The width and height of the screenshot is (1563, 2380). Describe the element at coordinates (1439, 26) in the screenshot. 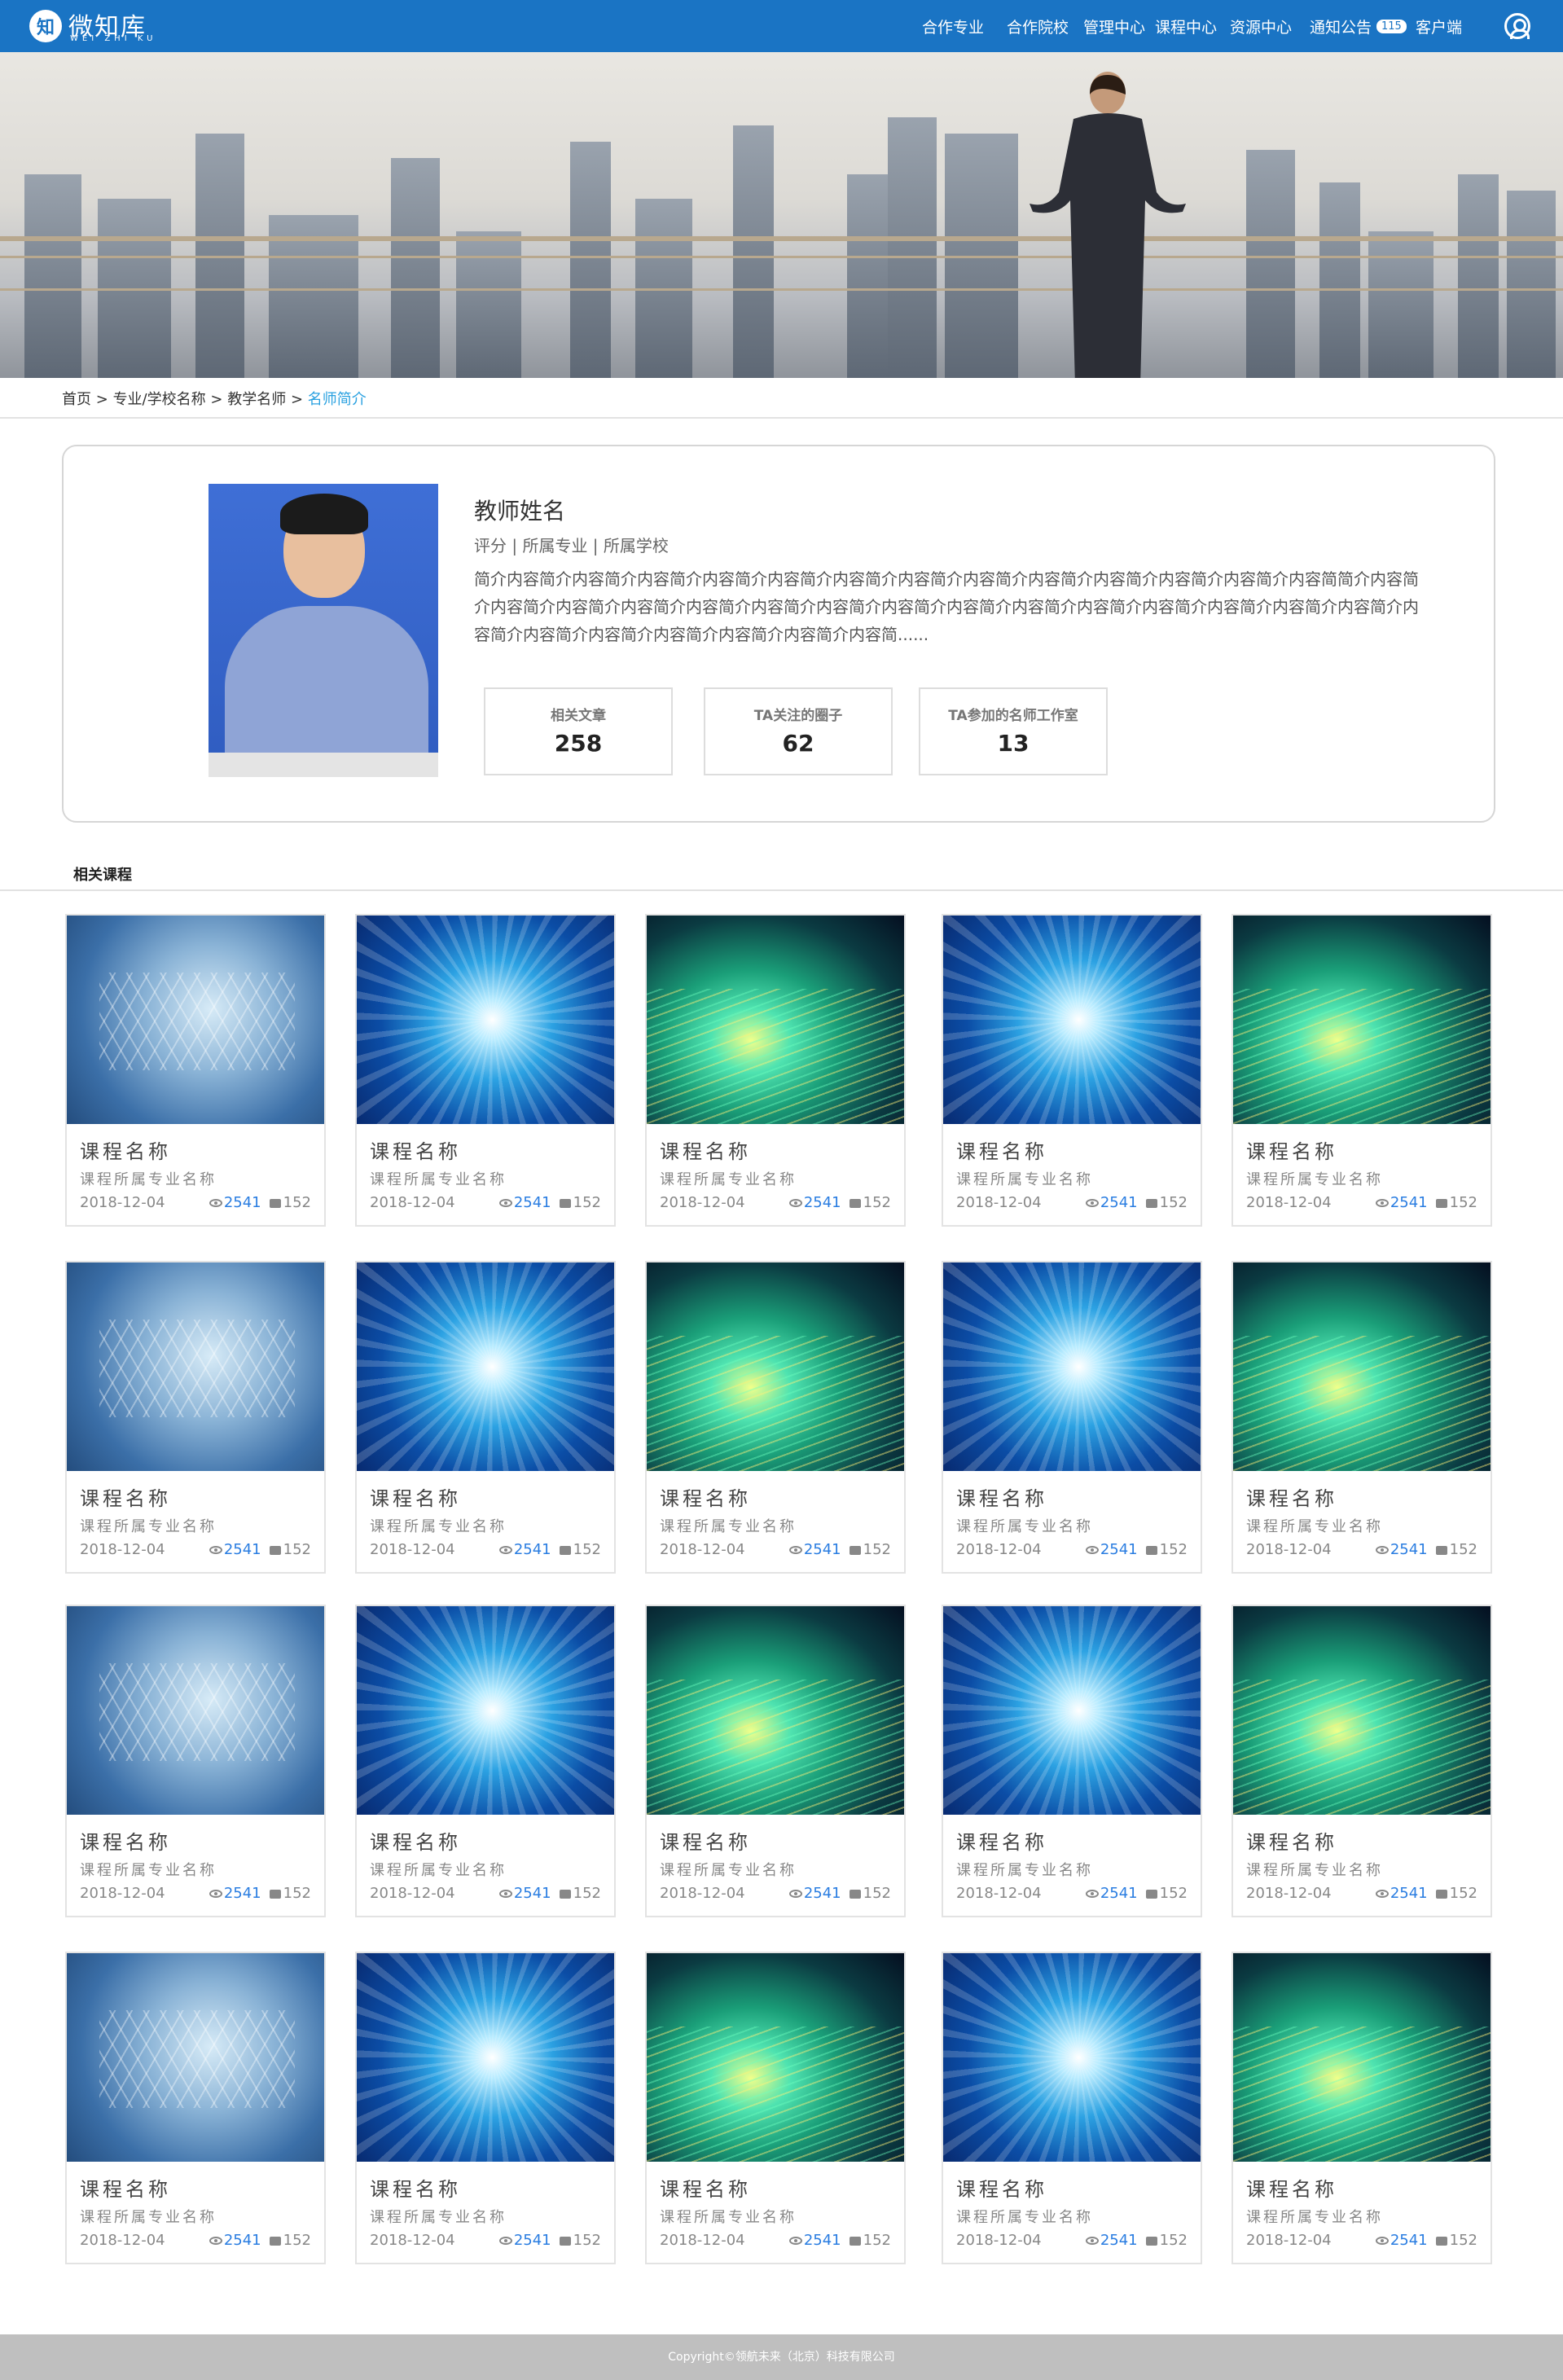

I see `nav-client: 客户端` at that location.